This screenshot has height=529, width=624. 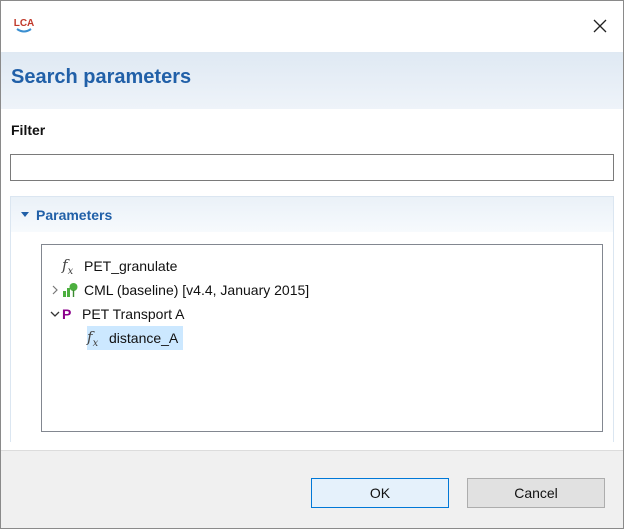 What do you see at coordinates (144, 338) in the screenshot?
I see `tree-item-label: distance_A` at bounding box center [144, 338].